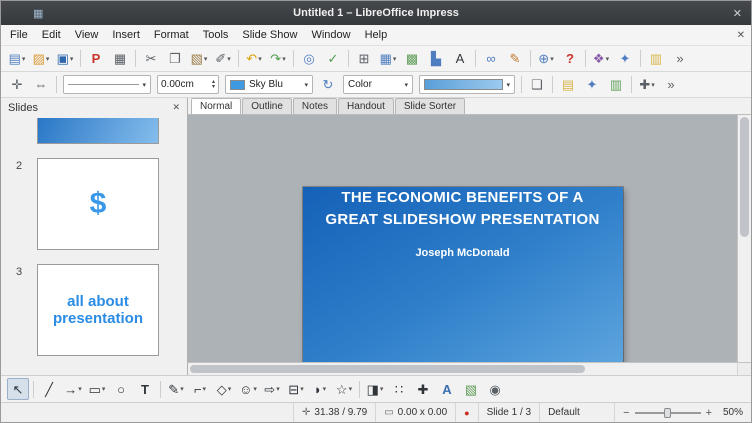  What do you see at coordinates (213, 87) in the screenshot?
I see `spin-down-icon: ▾` at bounding box center [213, 87].